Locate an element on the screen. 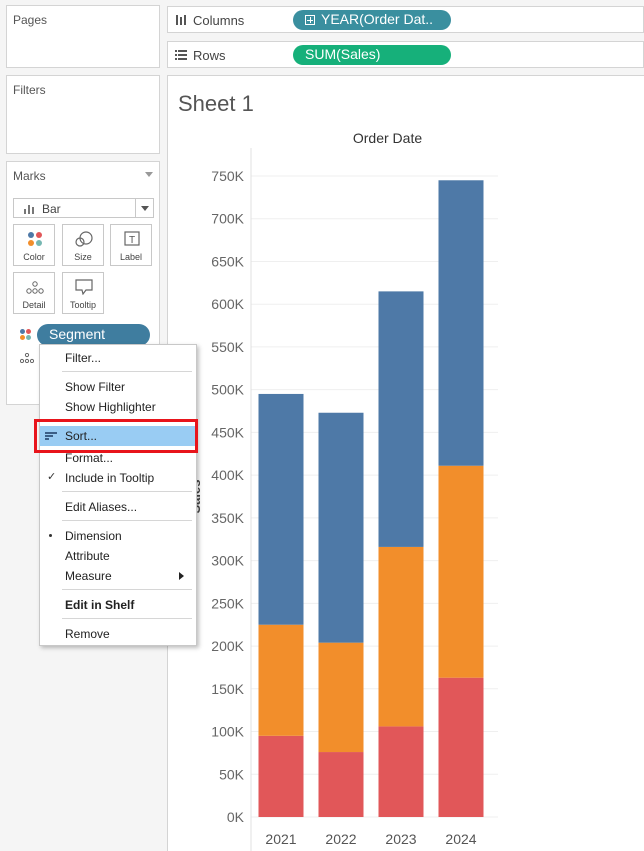 Image resolution: width=644 pixels, height=851 pixels. pages-title: Pages is located at coordinates (30, 20).